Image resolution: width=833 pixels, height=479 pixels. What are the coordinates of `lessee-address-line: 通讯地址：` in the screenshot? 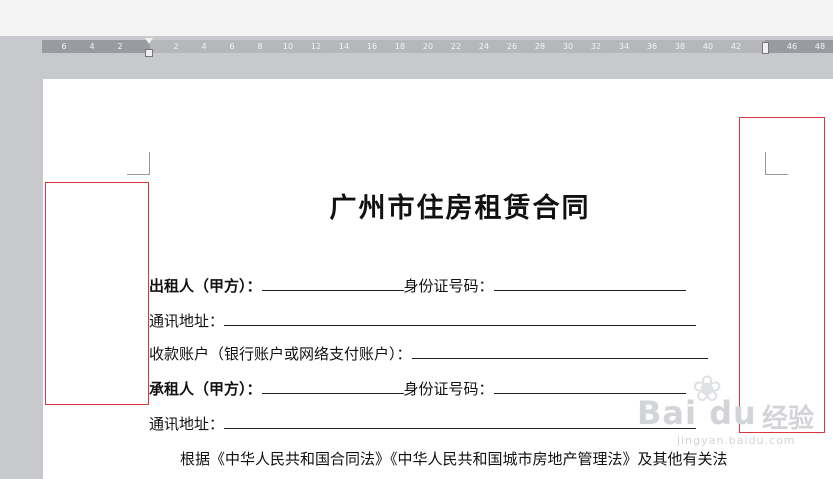 It's located at (423, 424).